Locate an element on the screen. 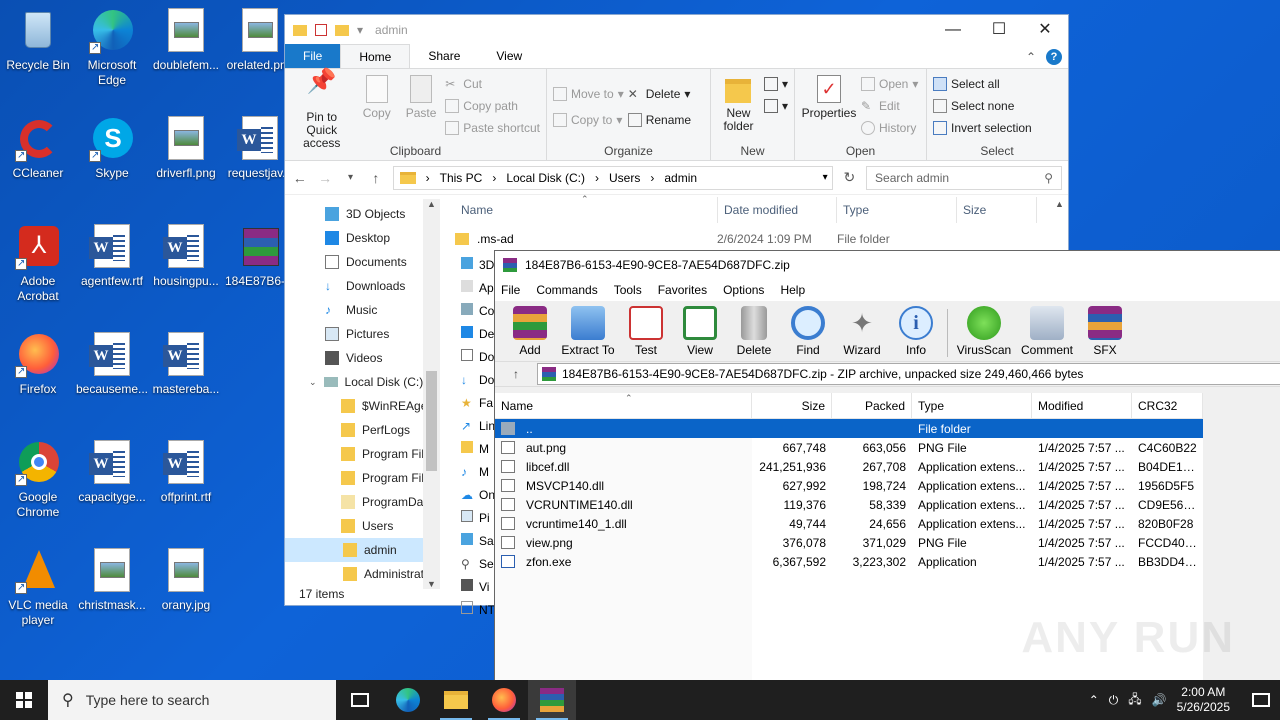 This screenshot has width=1280, height=720. file-row: NT is located at coordinates (478, 610).